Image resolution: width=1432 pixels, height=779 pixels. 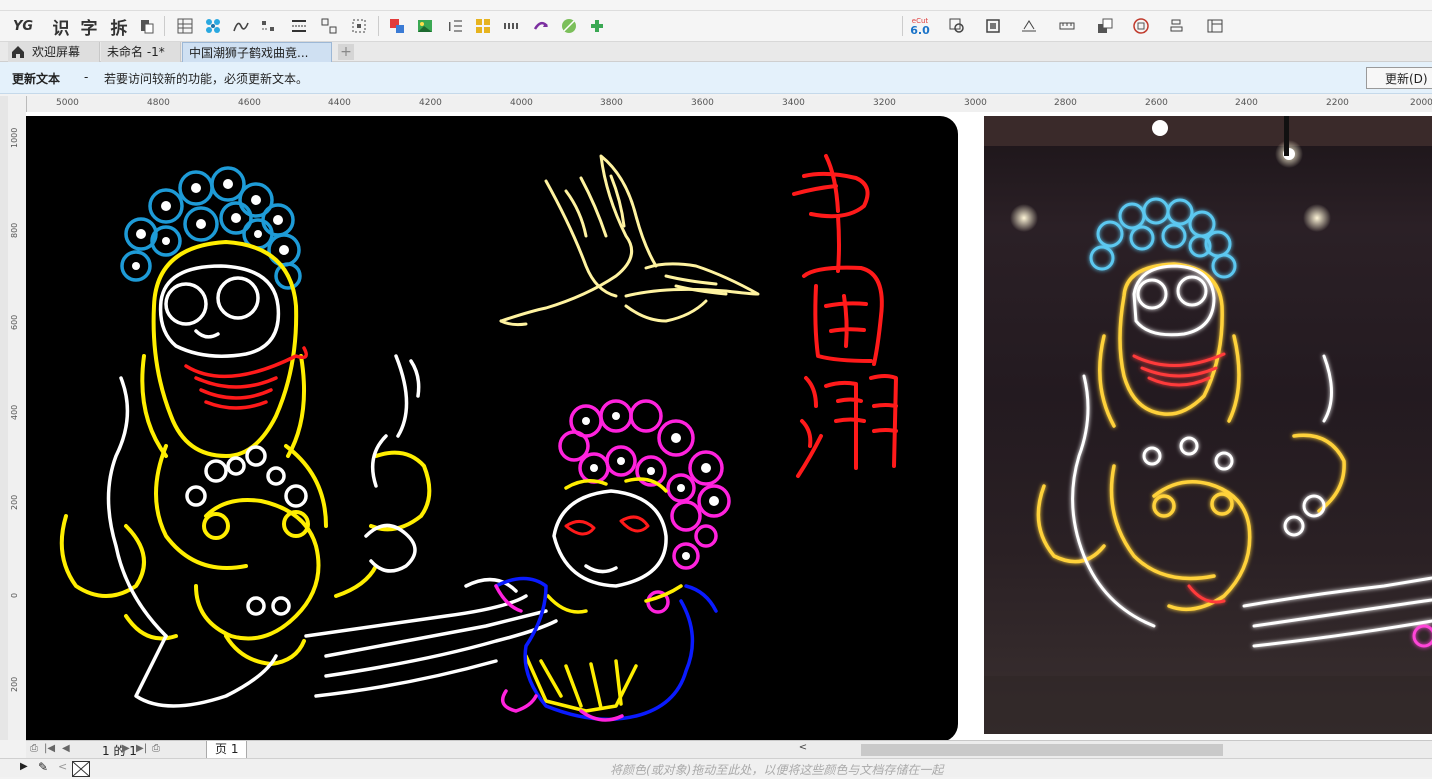 What do you see at coordinates (14, 595) in the screenshot?
I see `ruler-label: 0` at bounding box center [14, 595].